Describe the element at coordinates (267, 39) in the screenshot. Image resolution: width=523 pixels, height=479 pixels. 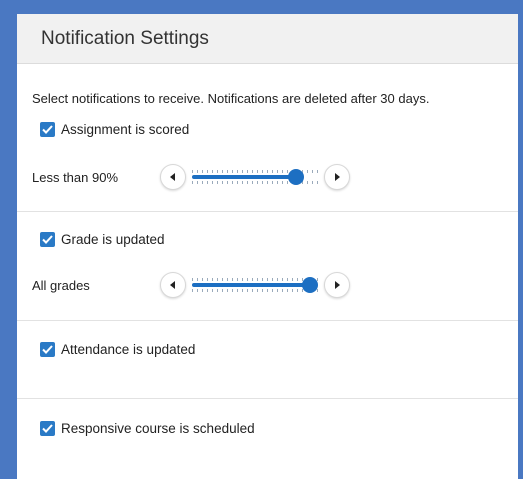
I see `panel-header: Notification Settings` at that location.